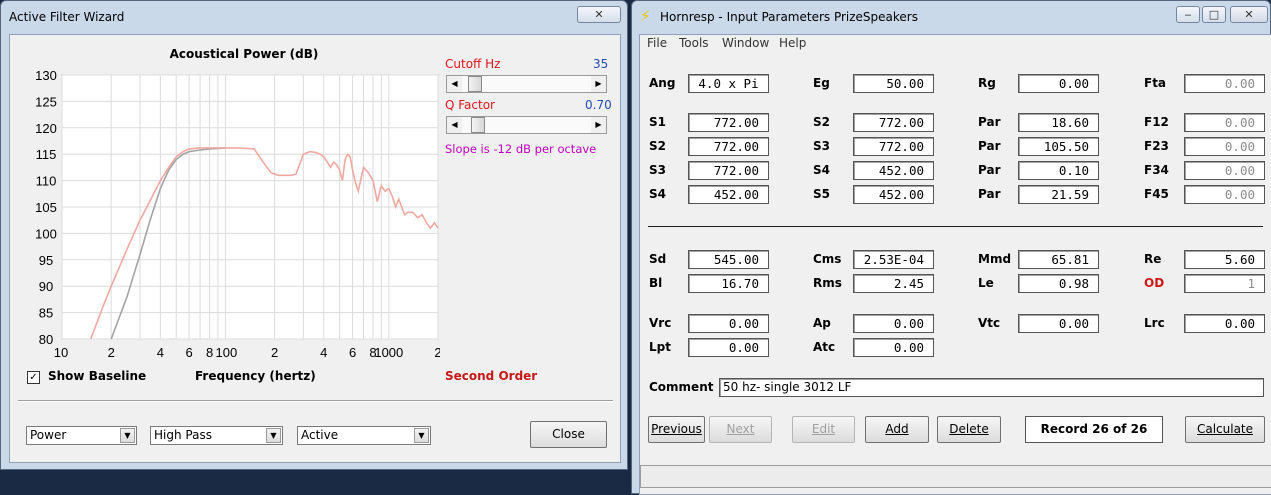 Image resolution: width=1271 pixels, height=495 pixels. I want to click on divider, so click(315, 401).